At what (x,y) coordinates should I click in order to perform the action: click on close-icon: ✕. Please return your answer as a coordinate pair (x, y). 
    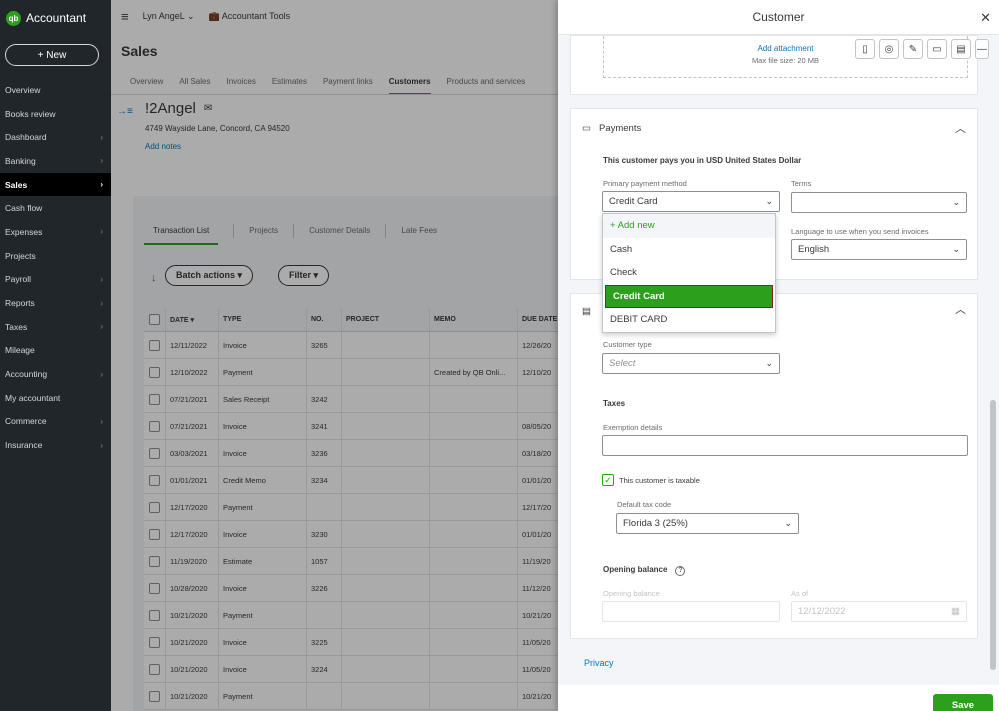
    Looking at the image, I should click on (985, 18).